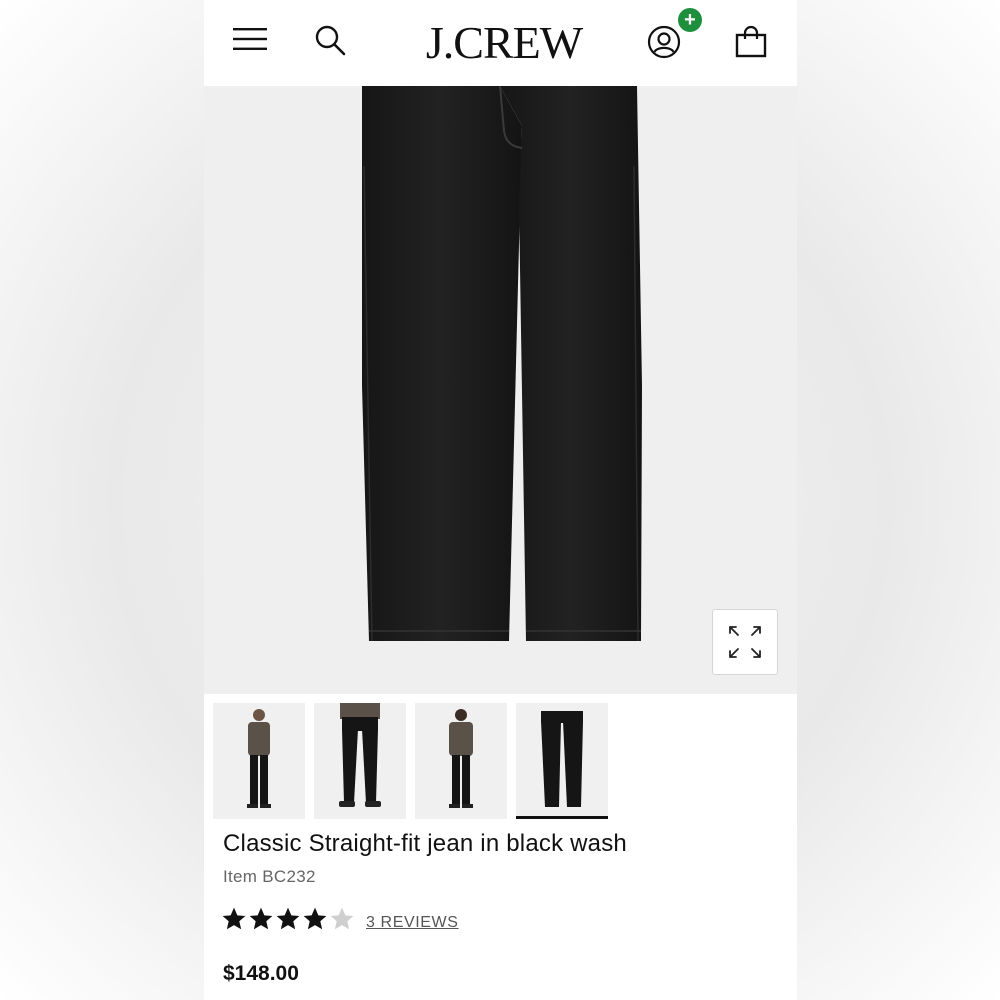  I want to click on thumbnail-4-selected, so click(562, 761).